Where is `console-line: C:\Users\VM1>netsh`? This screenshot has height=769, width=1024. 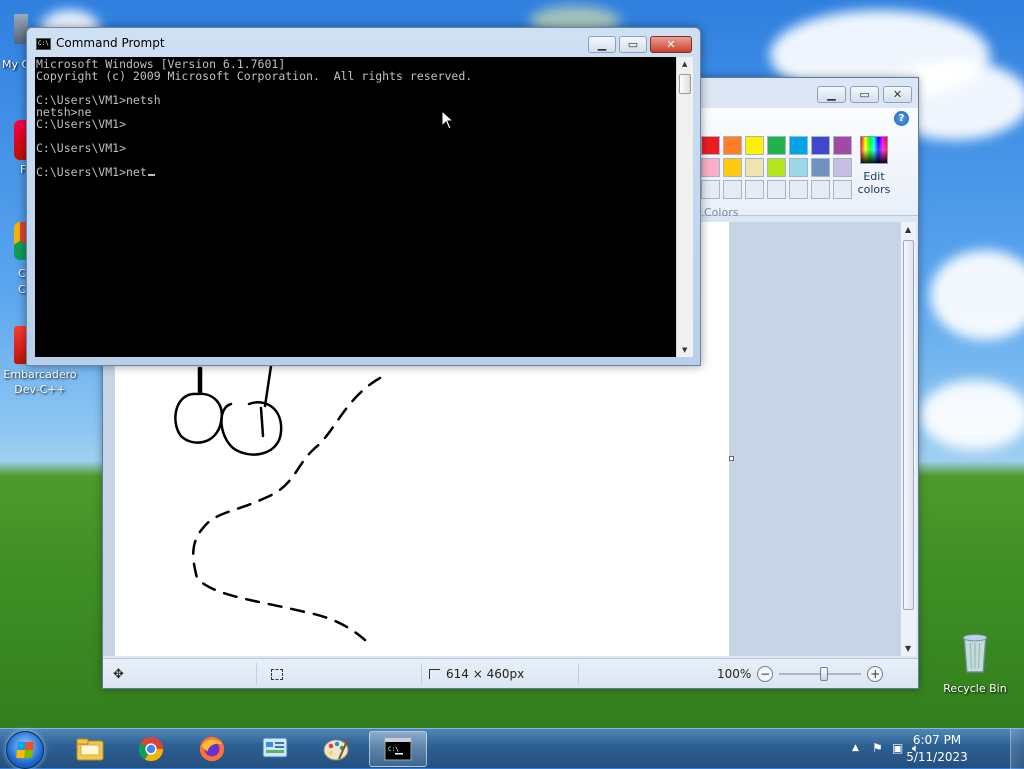 console-line: C:\Users\VM1>netsh is located at coordinates (98, 100).